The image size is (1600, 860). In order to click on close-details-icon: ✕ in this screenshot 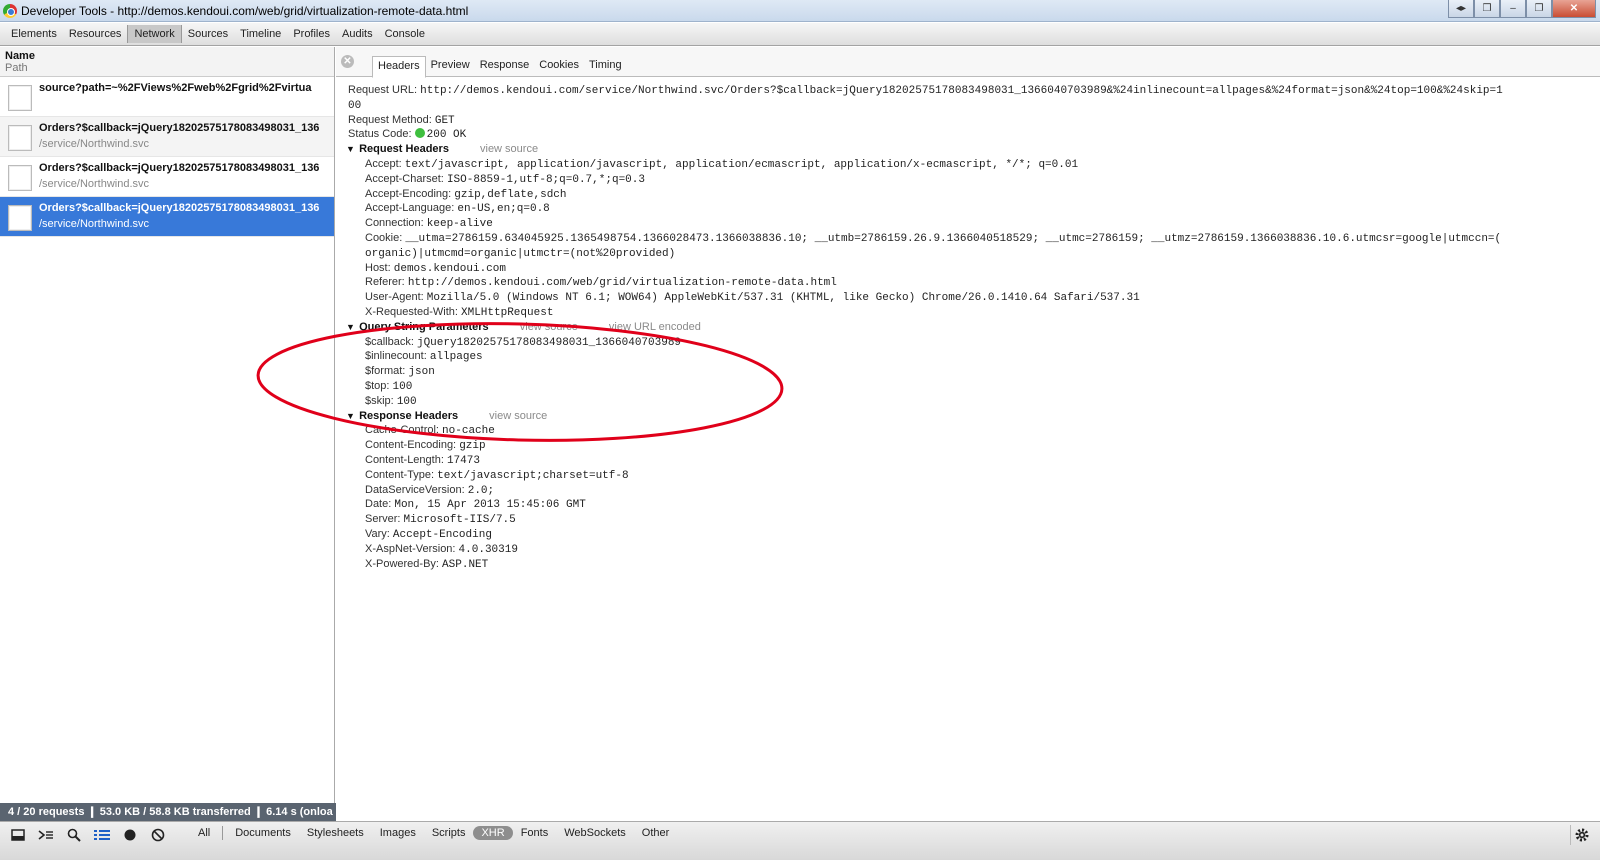, I will do `click(347, 61)`.